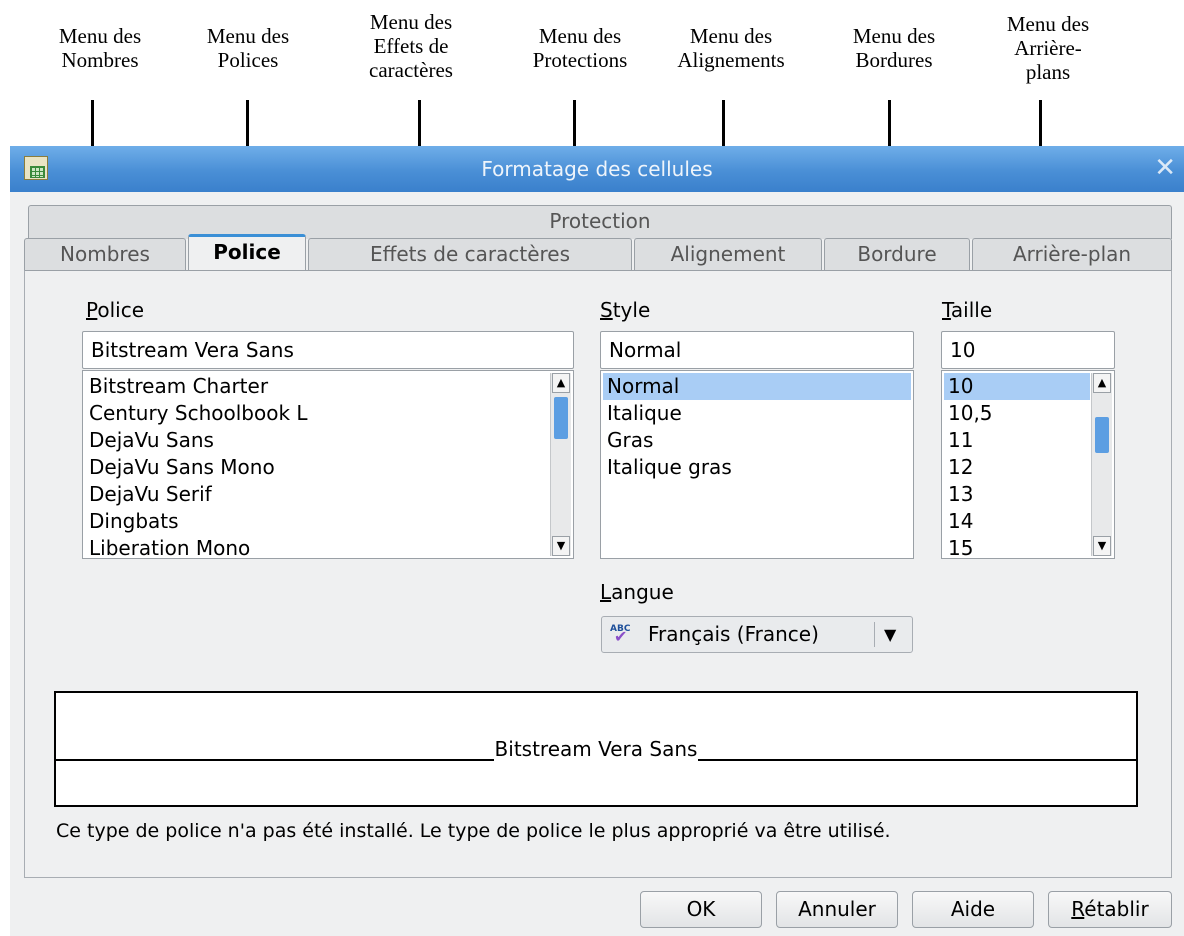 The image size is (1184, 936). What do you see at coordinates (328, 350) in the screenshot?
I see `font-name-input: Bitstream Vera Sans` at bounding box center [328, 350].